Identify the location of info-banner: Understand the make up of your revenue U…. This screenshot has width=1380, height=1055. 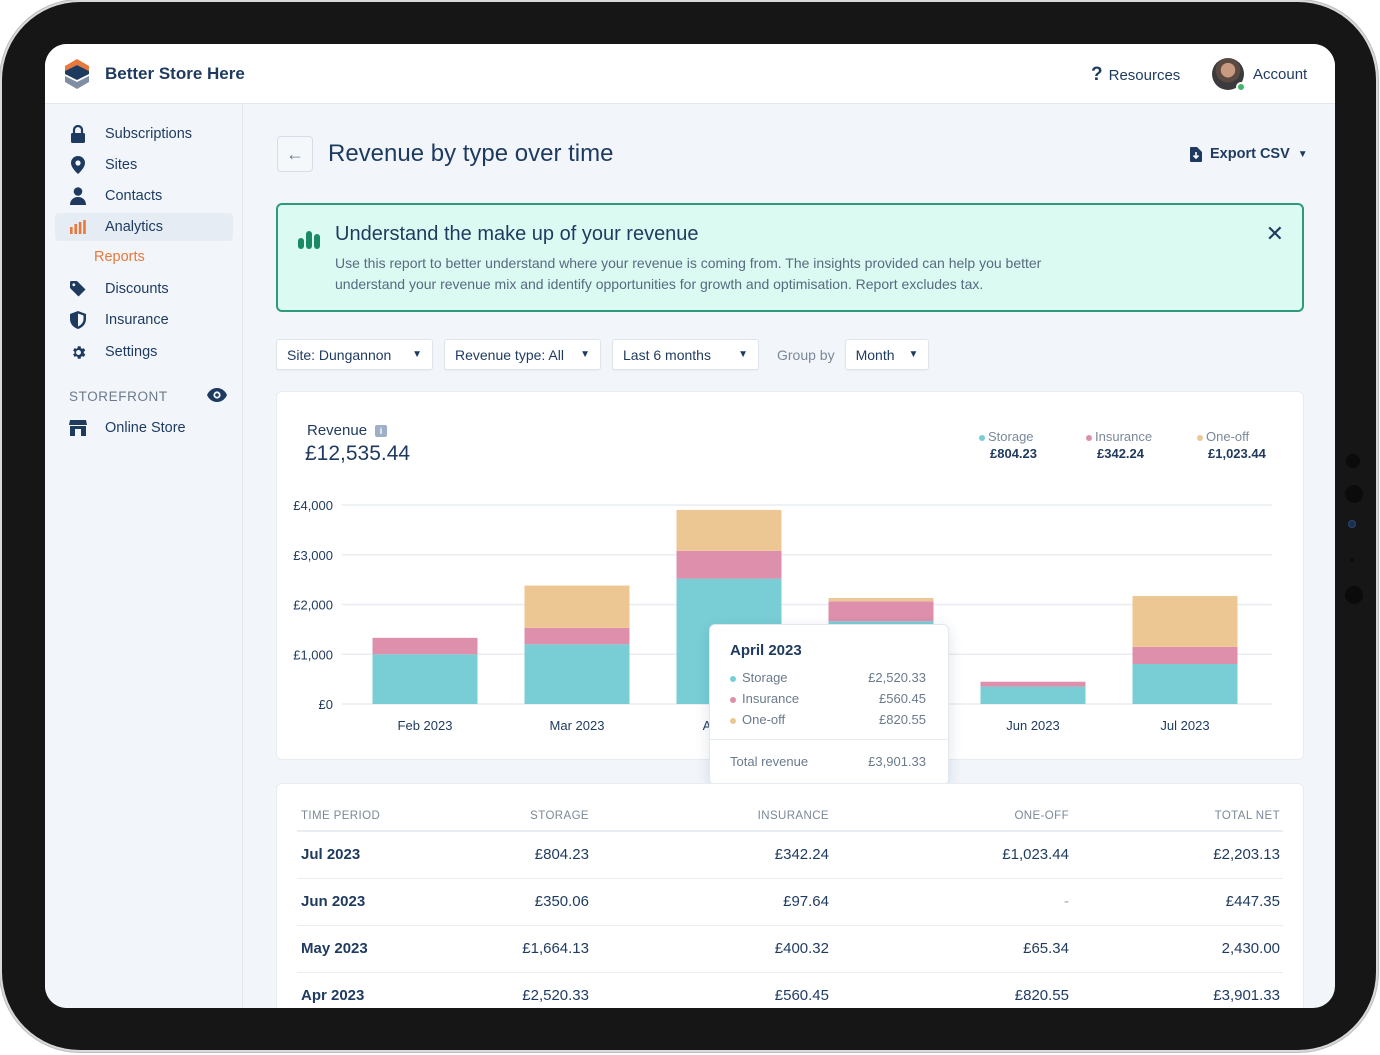
(790, 257).